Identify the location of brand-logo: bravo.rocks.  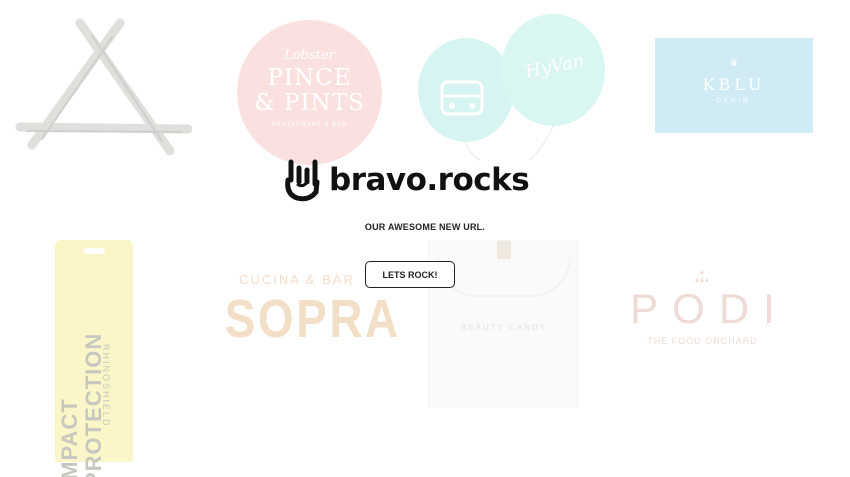
(413, 180).